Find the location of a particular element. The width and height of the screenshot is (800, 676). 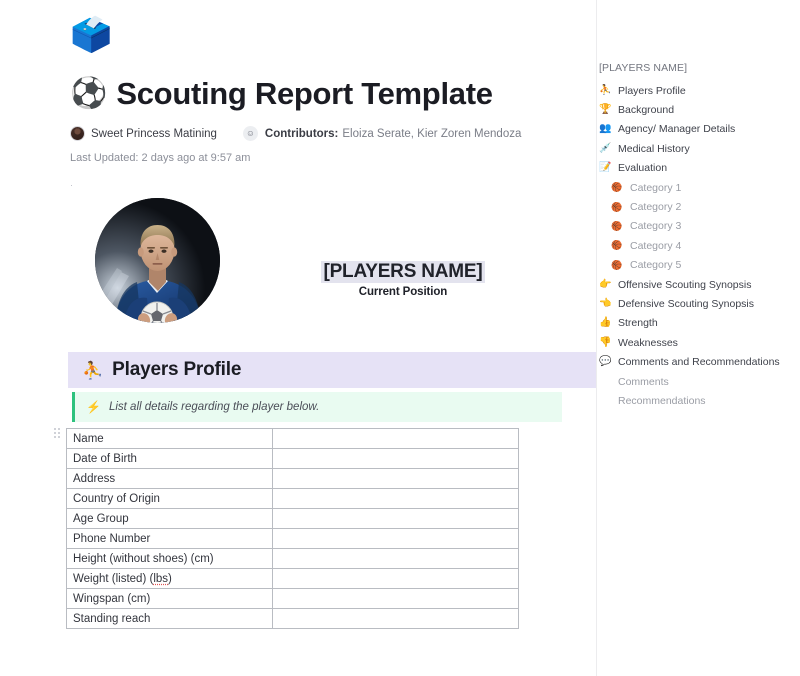

contributors-label: Contributors: is located at coordinates (301, 133).